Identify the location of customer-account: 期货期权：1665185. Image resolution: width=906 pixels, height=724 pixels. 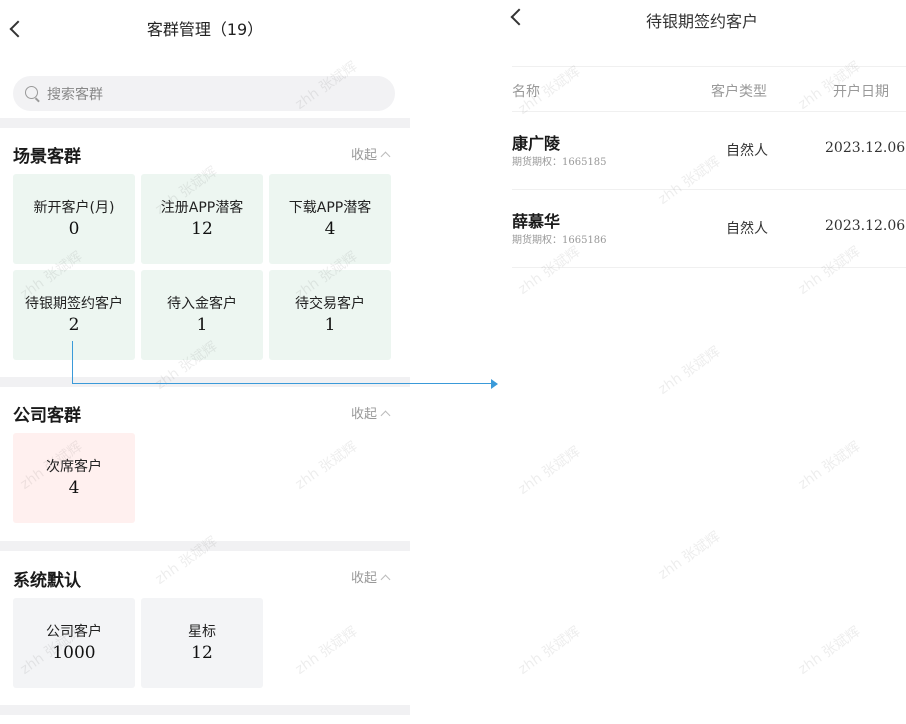
(559, 162).